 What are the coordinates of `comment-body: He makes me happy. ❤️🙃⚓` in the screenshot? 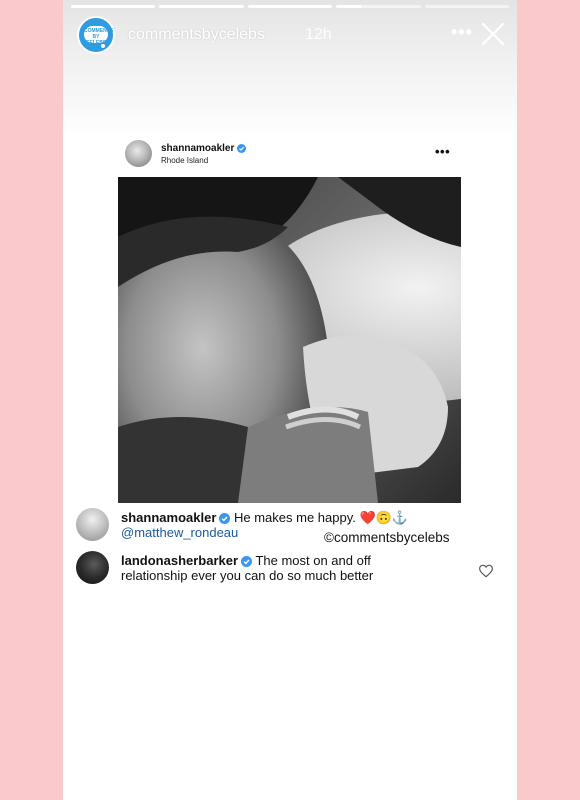 It's located at (321, 517).